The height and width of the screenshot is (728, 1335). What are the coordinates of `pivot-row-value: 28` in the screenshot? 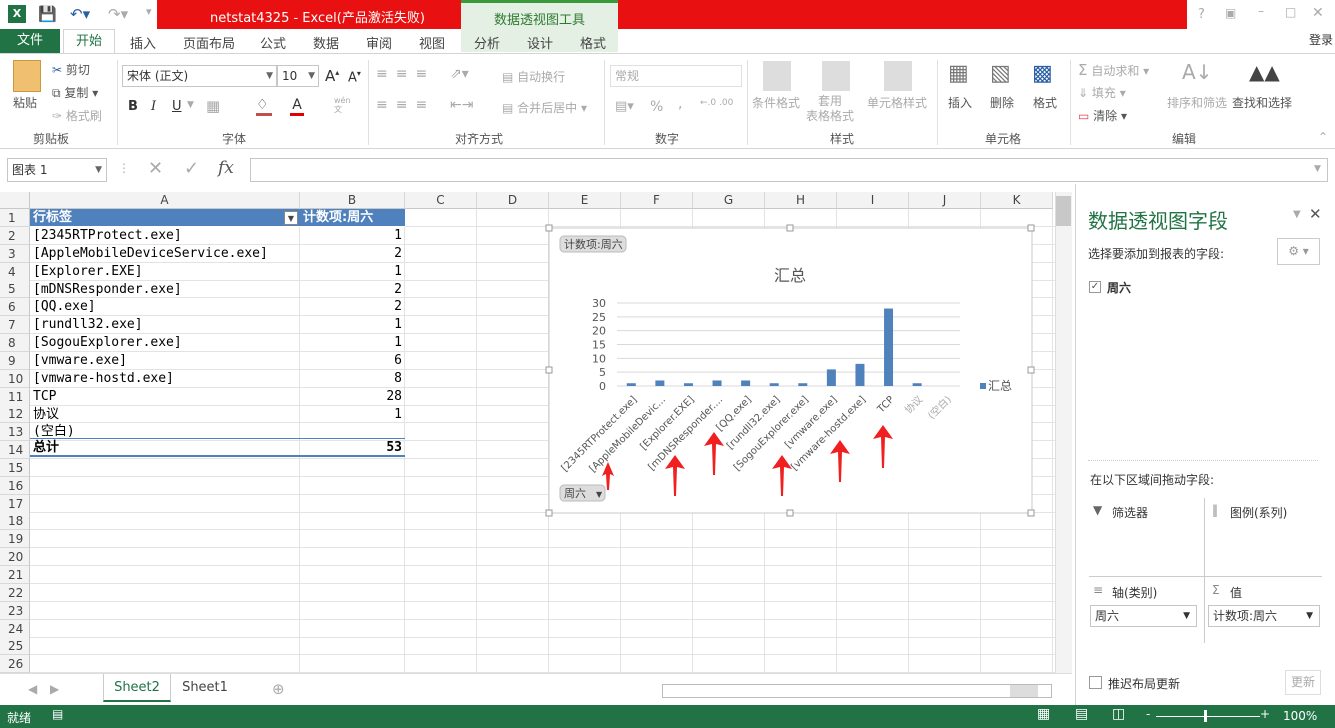 It's located at (351, 397).